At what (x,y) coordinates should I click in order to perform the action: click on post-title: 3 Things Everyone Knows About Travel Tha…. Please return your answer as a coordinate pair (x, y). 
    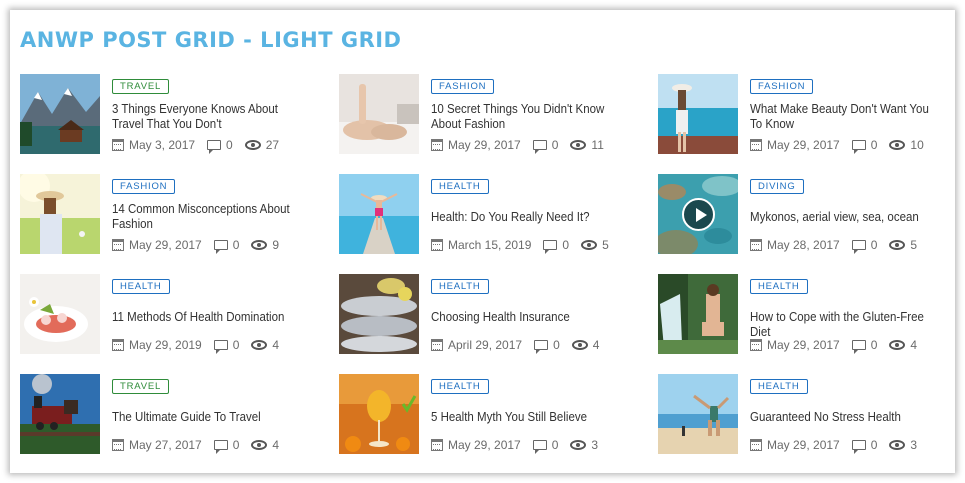
    Looking at the image, I should click on (206, 117).